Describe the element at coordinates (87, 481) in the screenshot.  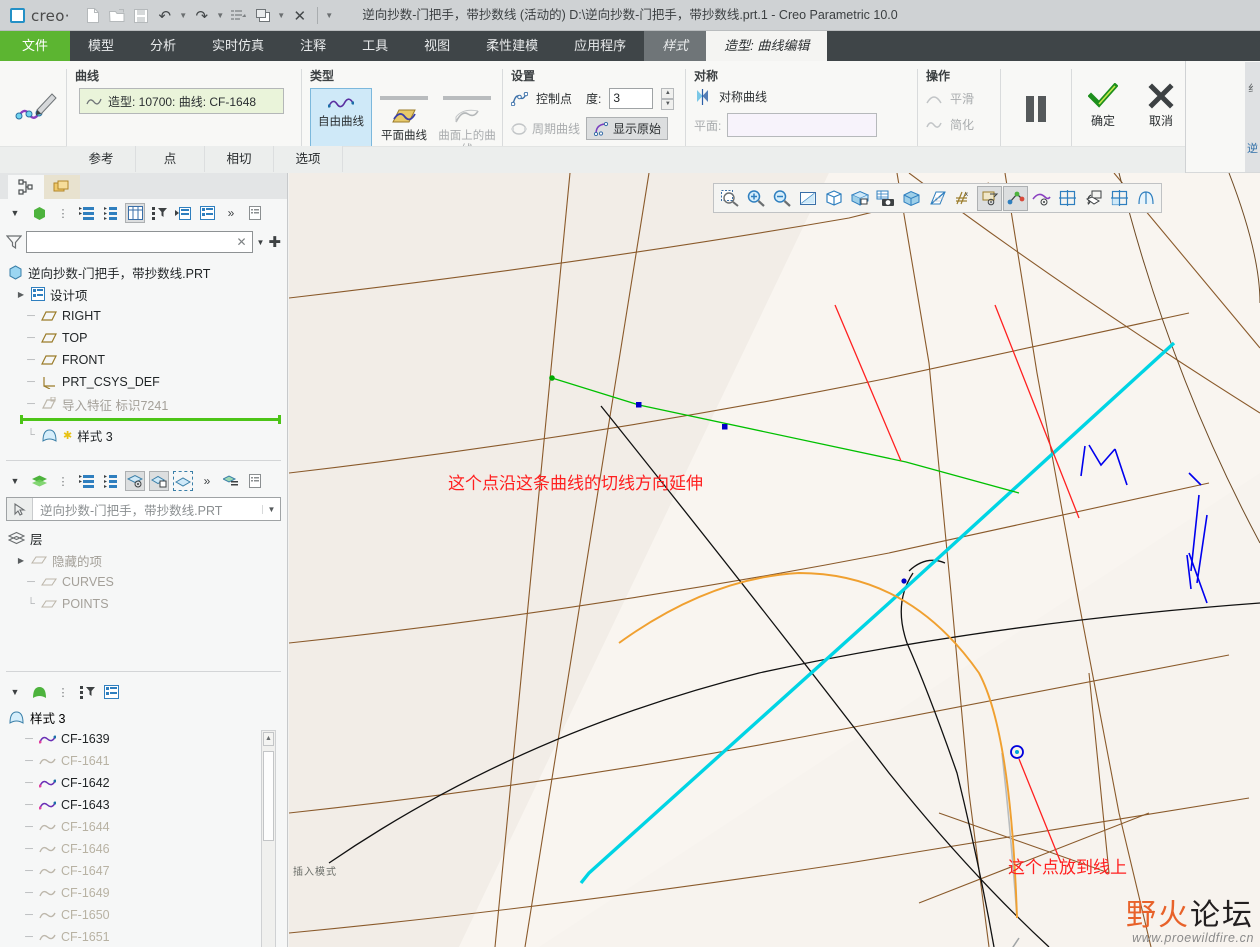
I see `layer-expand-all-icon` at that location.